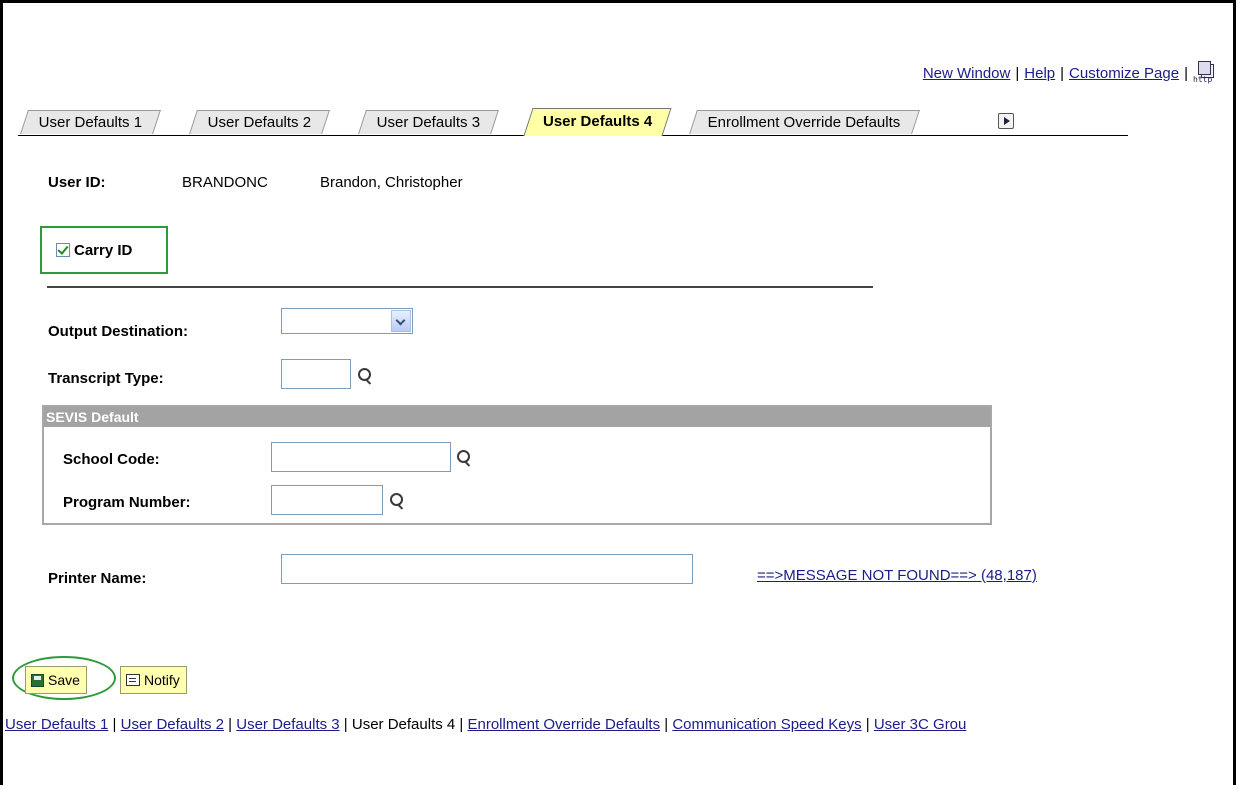  I want to click on tab-scroll-right-icon, so click(1006, 121).